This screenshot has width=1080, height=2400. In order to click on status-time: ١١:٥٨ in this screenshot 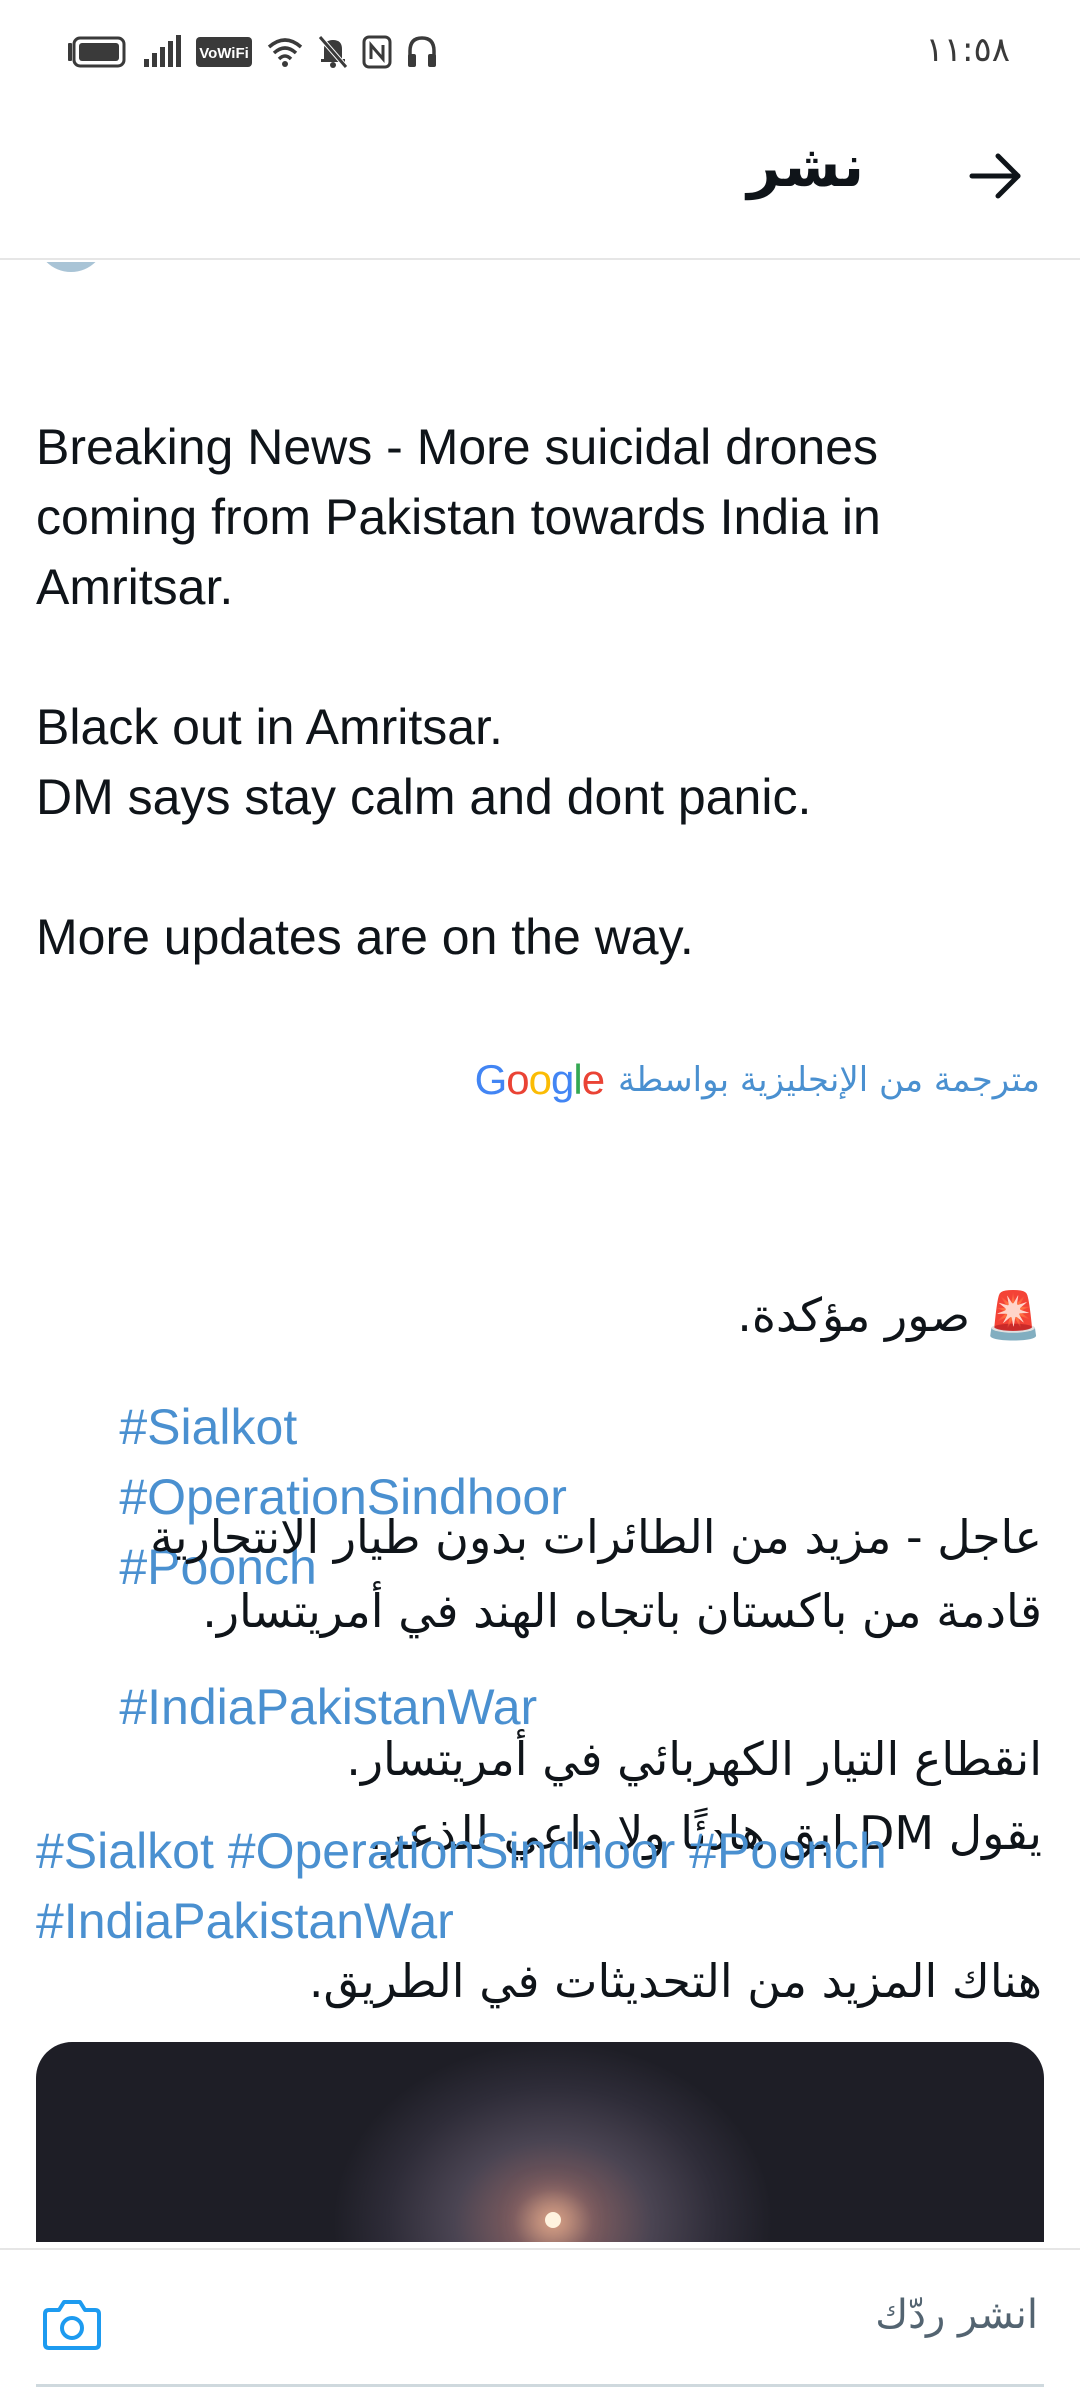, I will do `click(967, 50)`.